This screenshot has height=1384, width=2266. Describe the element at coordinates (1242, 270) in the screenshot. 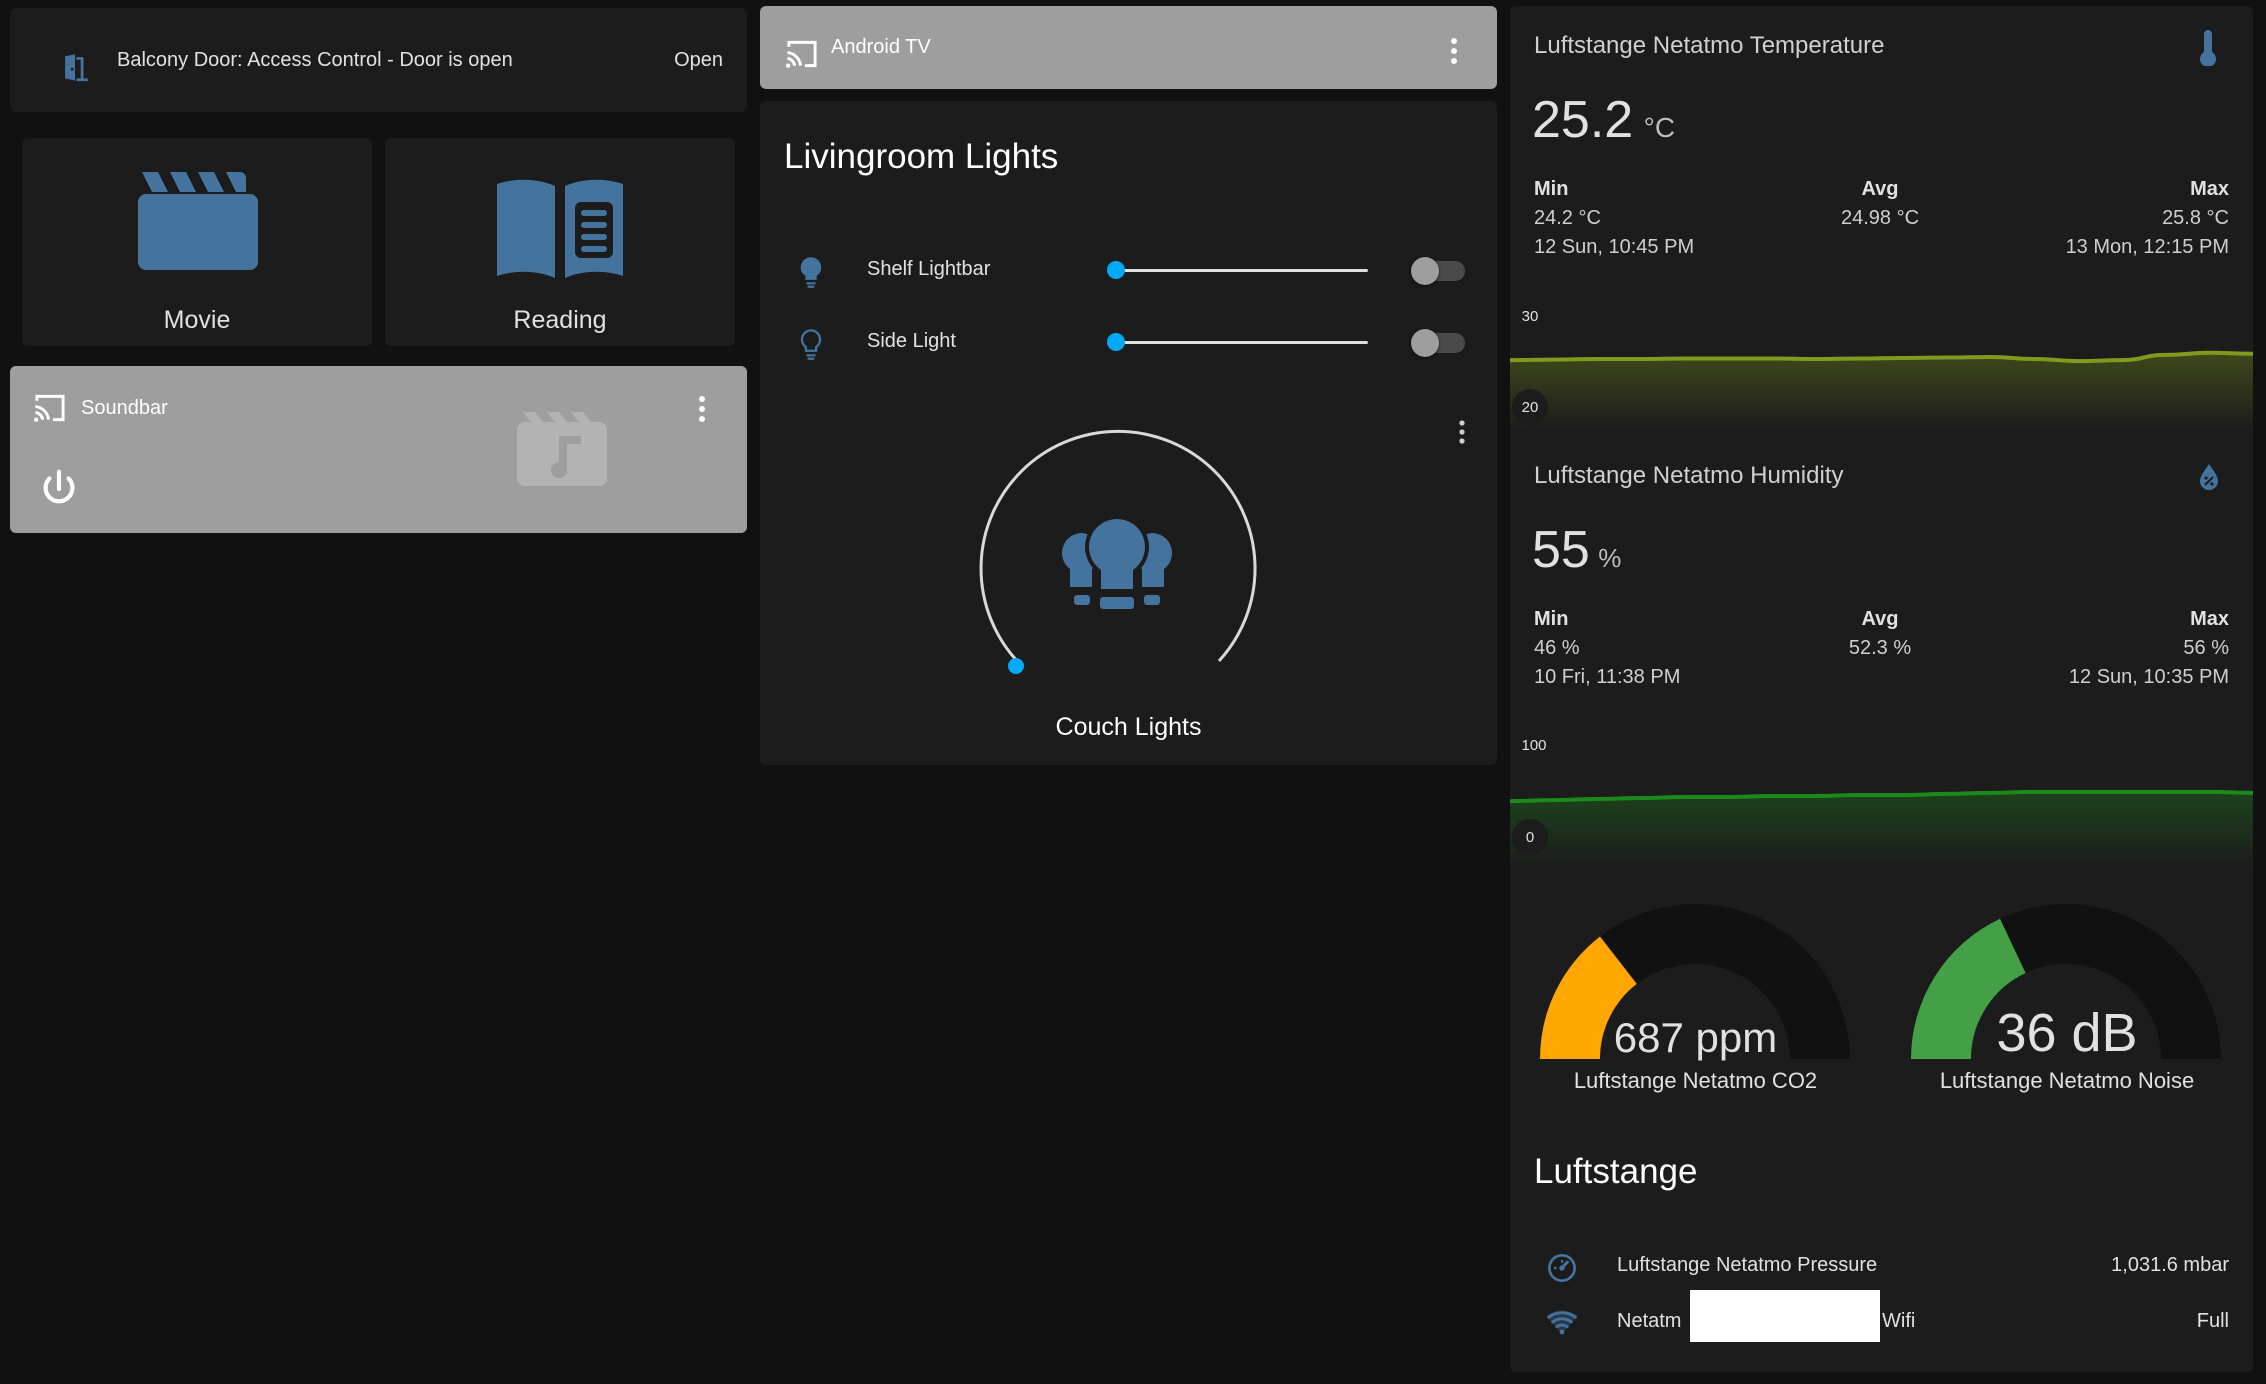

I see `brightness-slider-shelf` at that location.